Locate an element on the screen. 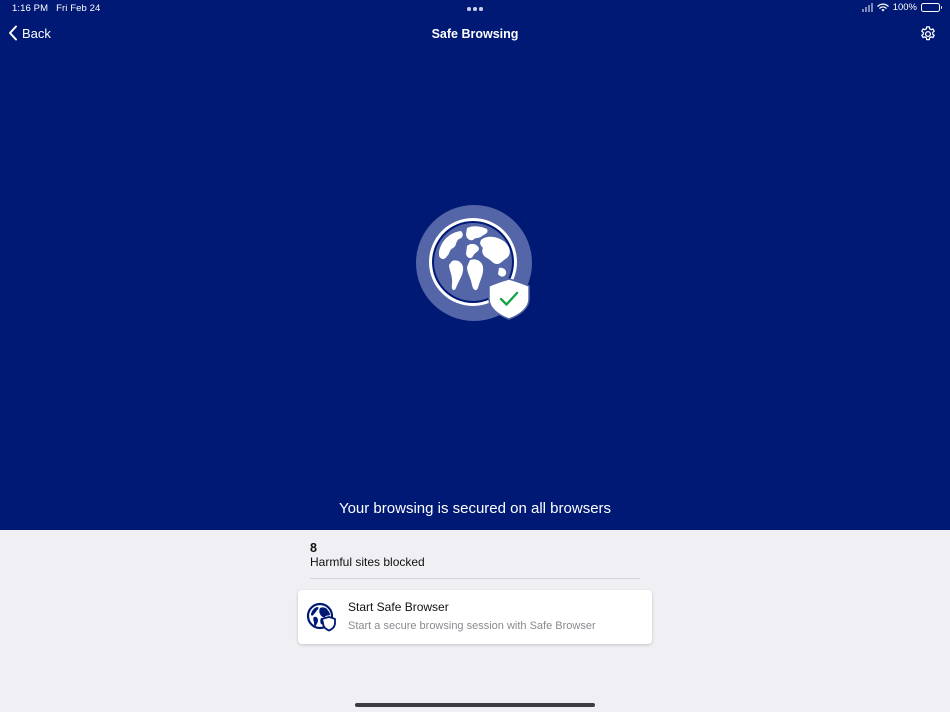 This screenshot has width=950, height=712. gear-icon is located at coordinates (928, 34).